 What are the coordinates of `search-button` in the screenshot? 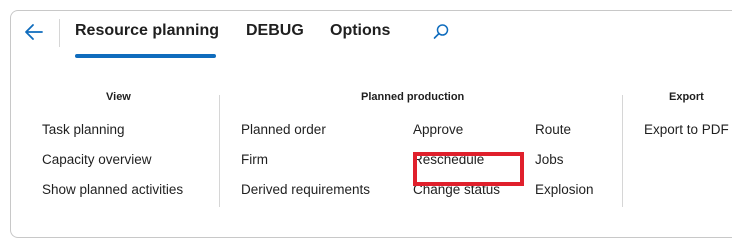 It's located at (441, 32).